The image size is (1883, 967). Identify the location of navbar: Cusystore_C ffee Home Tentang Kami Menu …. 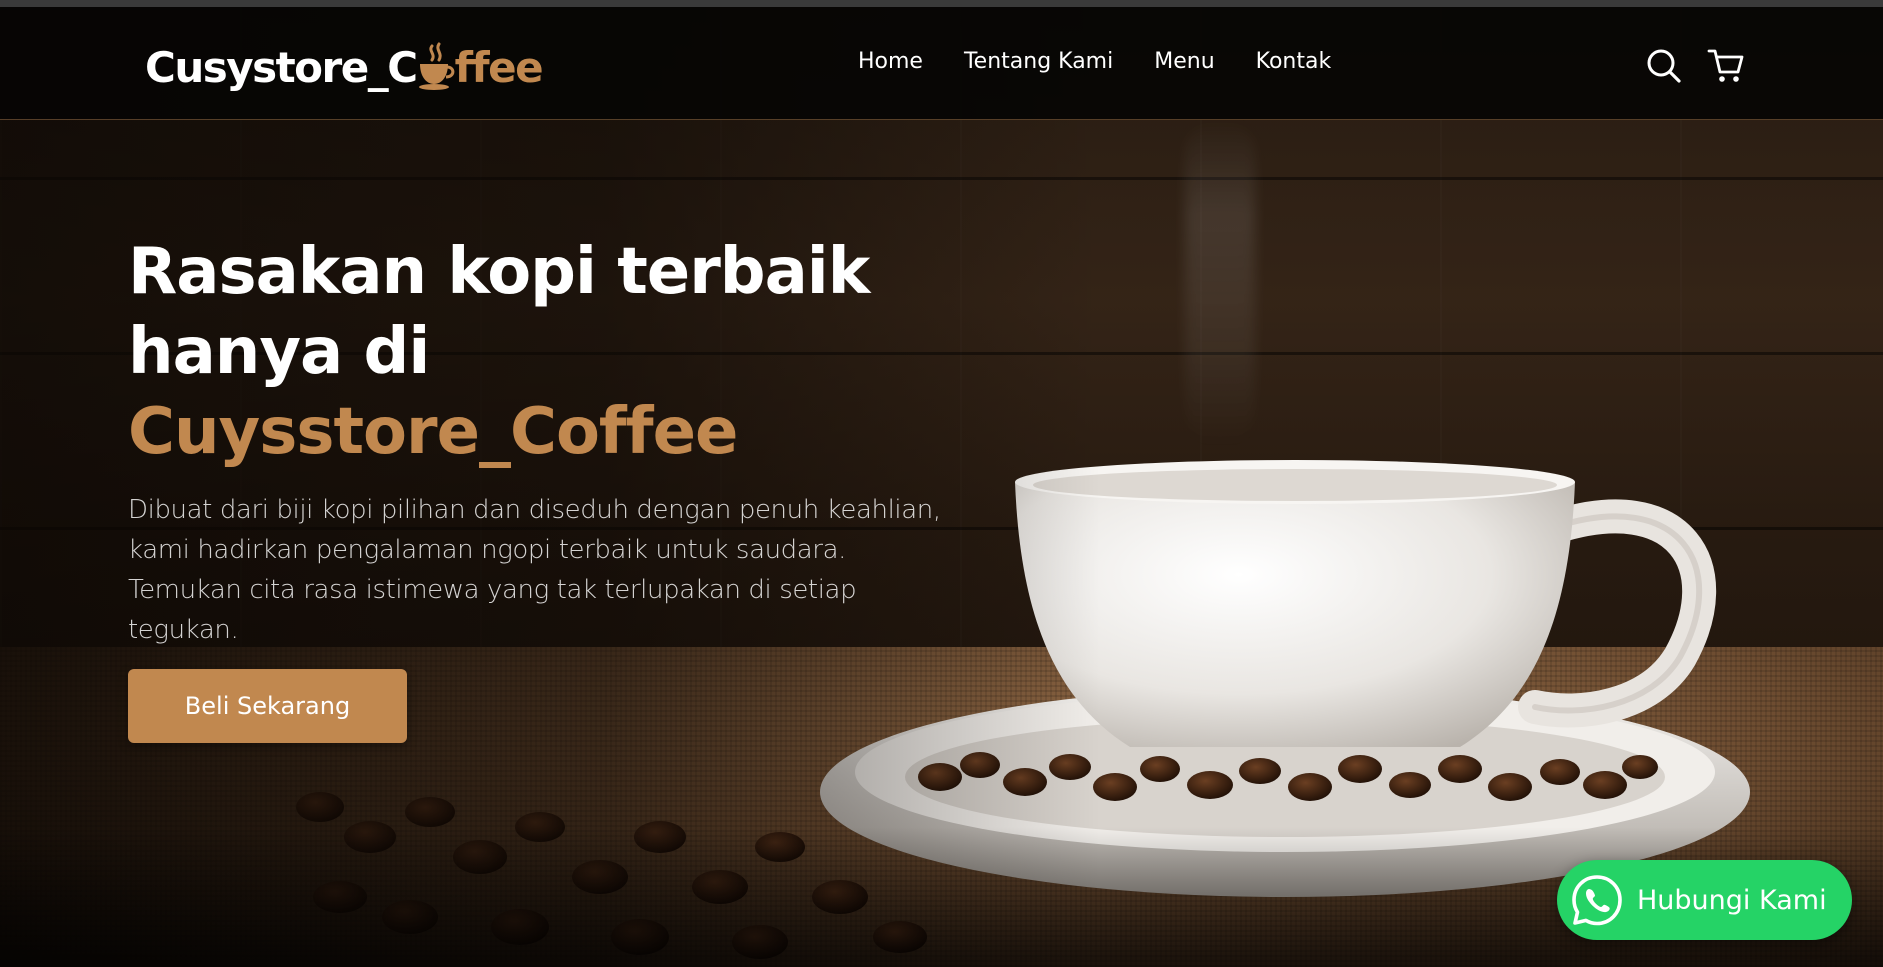
(941, 63).